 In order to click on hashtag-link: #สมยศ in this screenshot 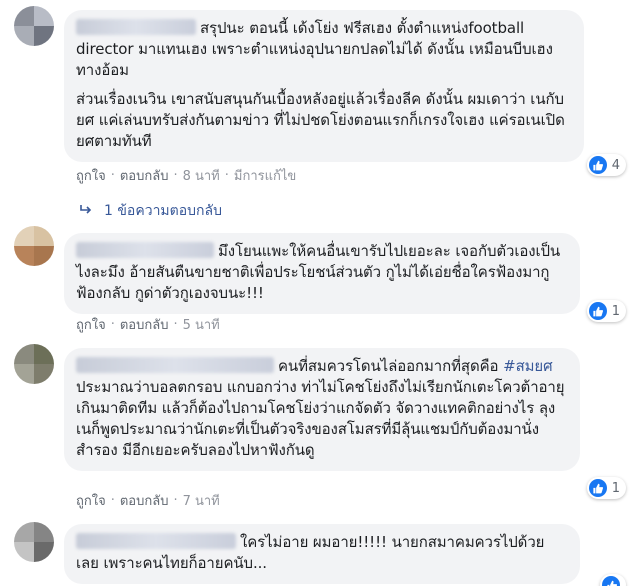, I will do `click(528, 366)`.